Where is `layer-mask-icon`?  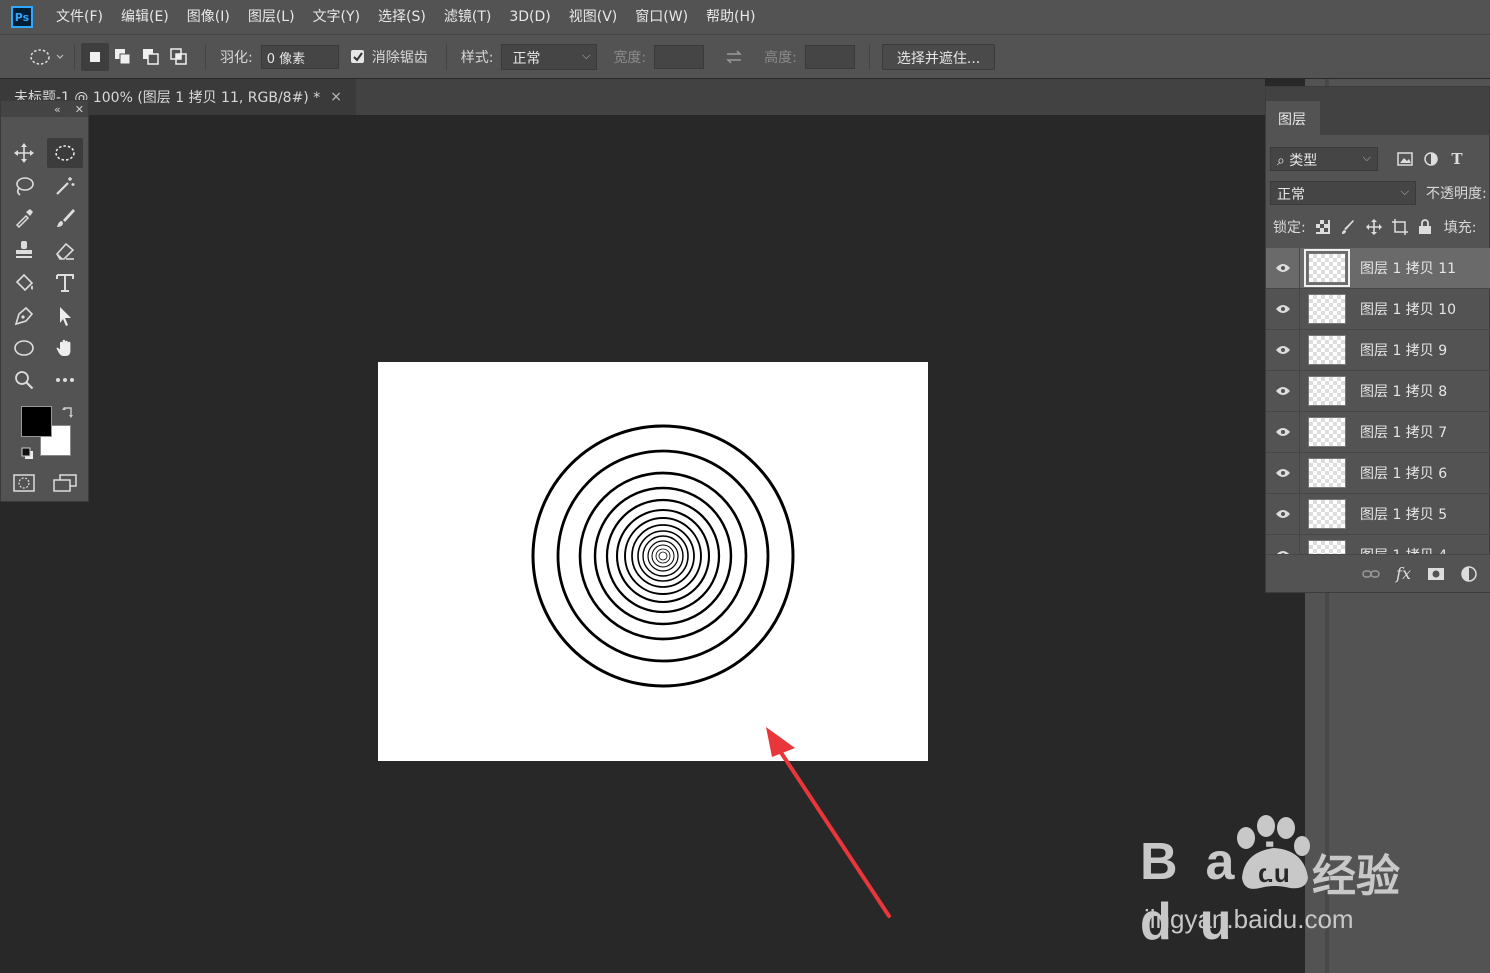
layer-mask-icon is located at coordinates (1436, 574).